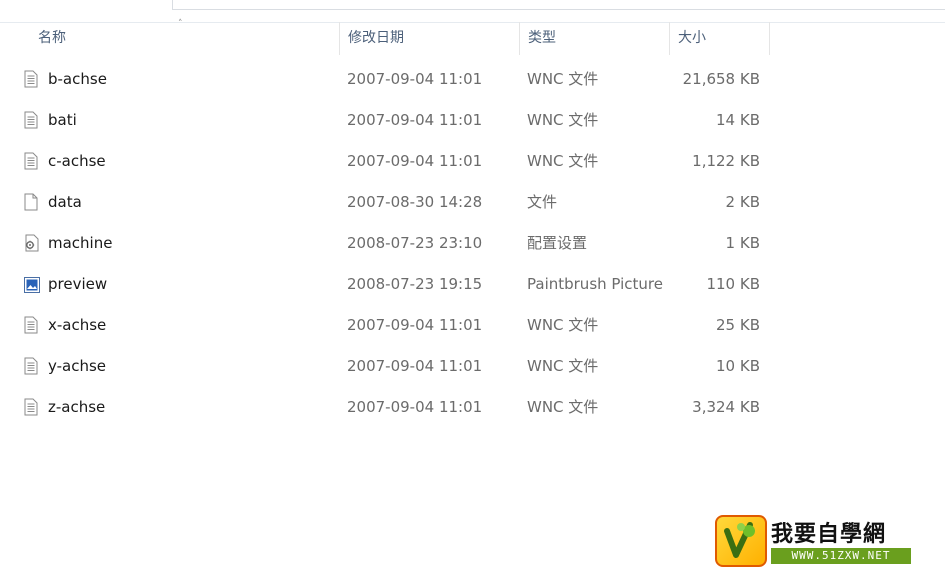 Image resolution: width=945 pixels, height=588 pixels. I want to click on site-watermark: 我要自學網 WWW.51ZXW.NET, so click(814, 541).